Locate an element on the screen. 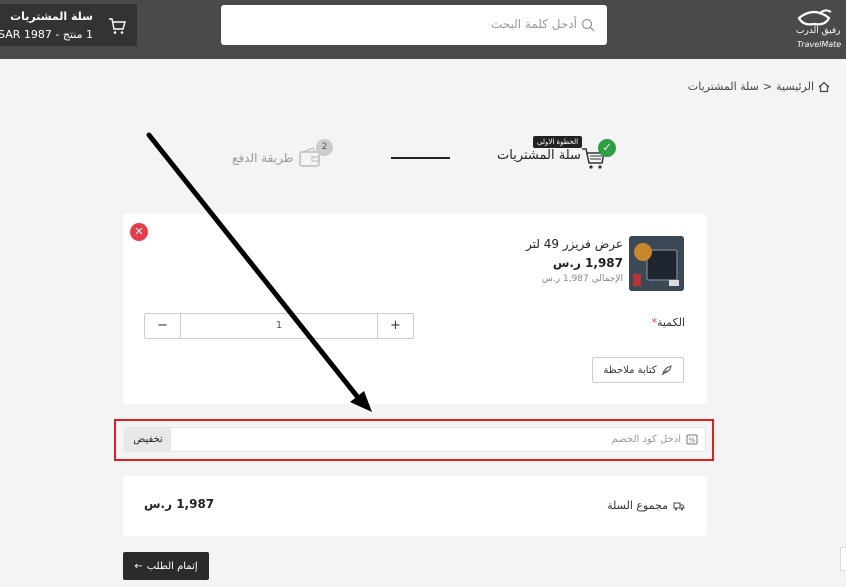 This screenshot has height=587, width=846. breadcrumb-home: الرئيسية is located at coordinates (795, 86).